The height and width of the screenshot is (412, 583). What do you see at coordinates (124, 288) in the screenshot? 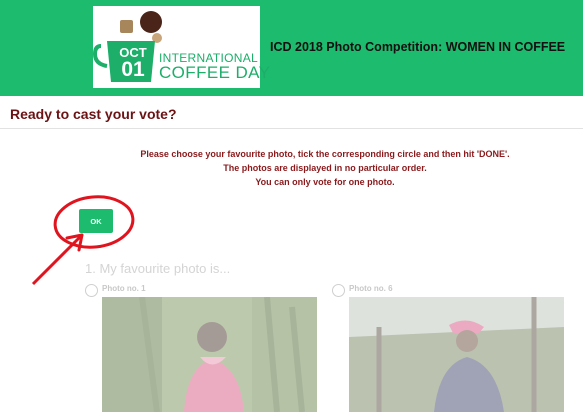
I see `photo-1-label: Photo no. 1` at bounding box center [124, 288].